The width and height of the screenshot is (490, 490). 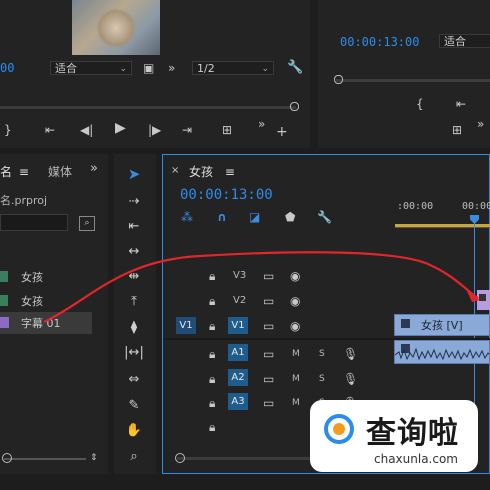 I want to click on magnify-icon: ⌕, so click(x=134, y=457).